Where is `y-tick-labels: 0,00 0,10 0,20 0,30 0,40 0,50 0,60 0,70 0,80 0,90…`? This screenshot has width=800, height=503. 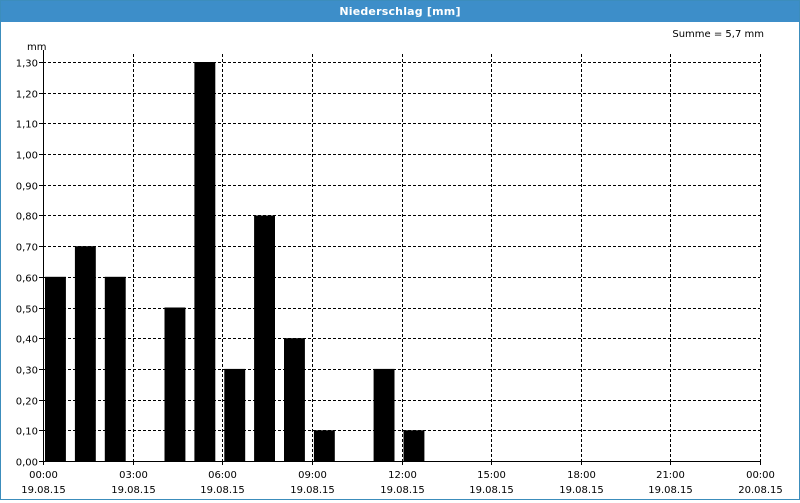 y-tick-labels: 0,00 0,10 0,20 0,30 0,40 0,50 0,60 0,70 0,80 0,90… is located at coordinates (27, 264).